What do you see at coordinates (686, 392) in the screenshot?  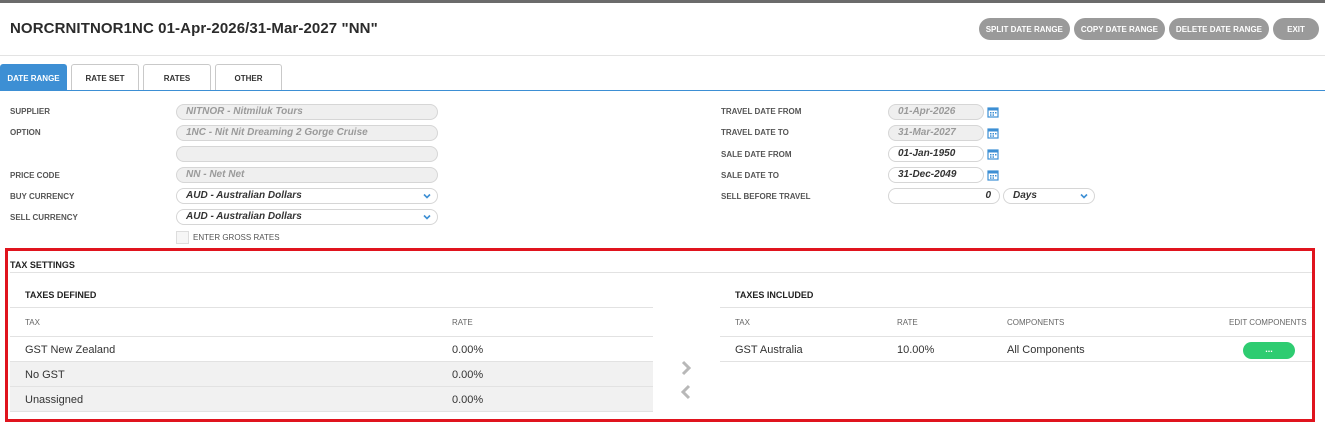 I see `move-left-arrow-icon` at bounding box center [686, 392].